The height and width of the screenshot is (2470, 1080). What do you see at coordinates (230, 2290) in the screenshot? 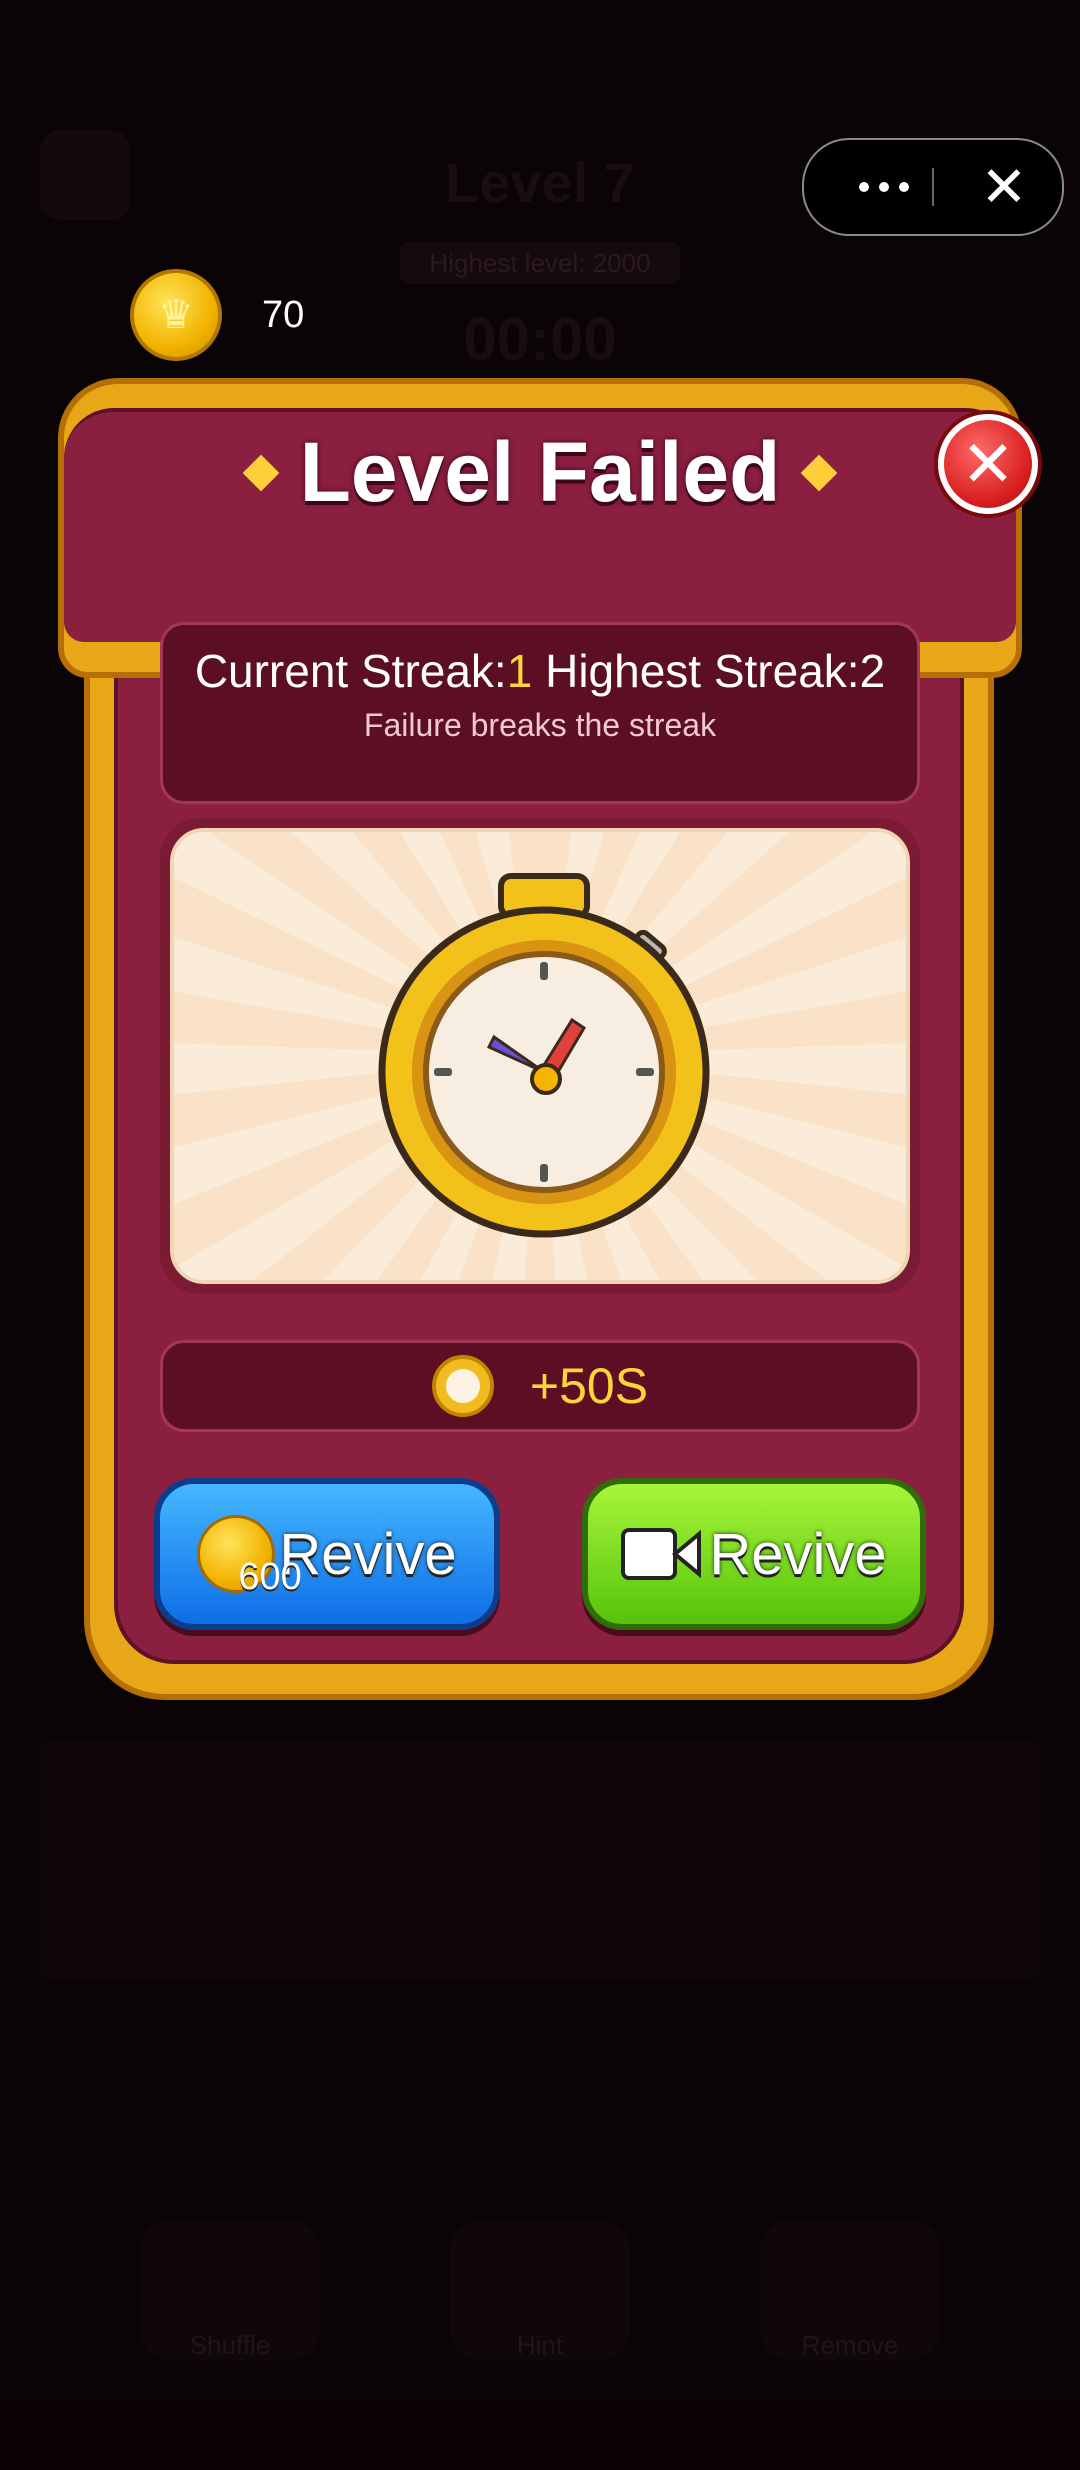
I see `tool-shuffle: Shuffle` at bounding box center [230, 2290].